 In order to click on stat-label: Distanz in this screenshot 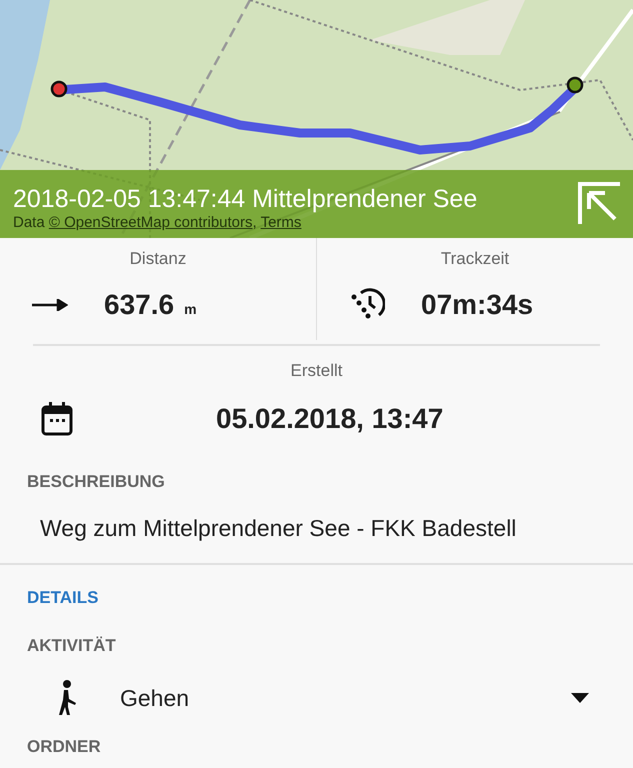, I will do `click(158, 259)`.